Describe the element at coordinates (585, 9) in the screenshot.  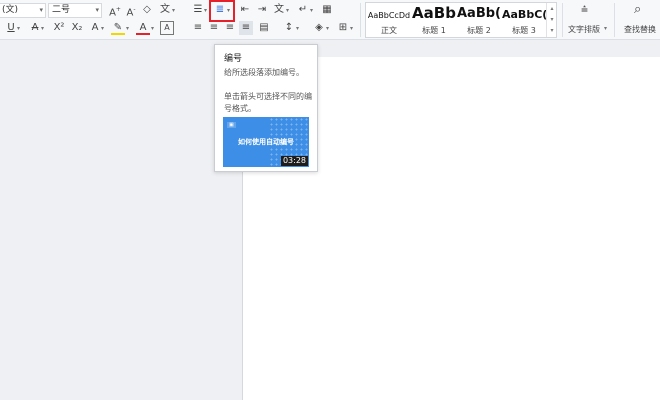
I see `text-layout-icon: ⩮` at that location.